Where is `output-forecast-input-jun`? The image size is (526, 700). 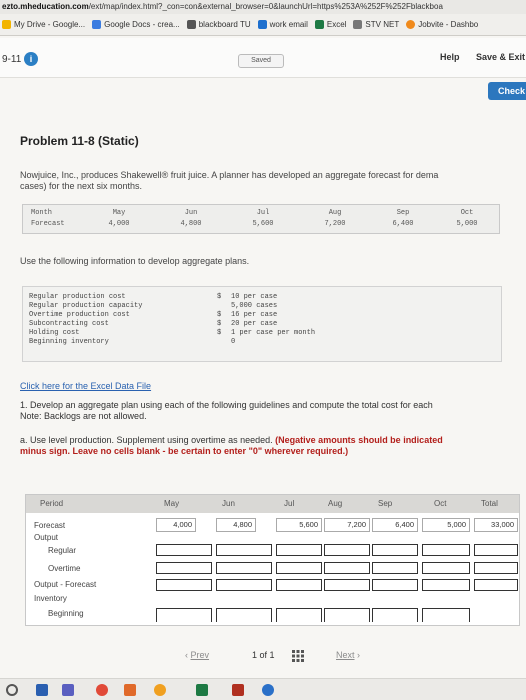 output-forecast-input-jun is located at coordinates (244, 585).